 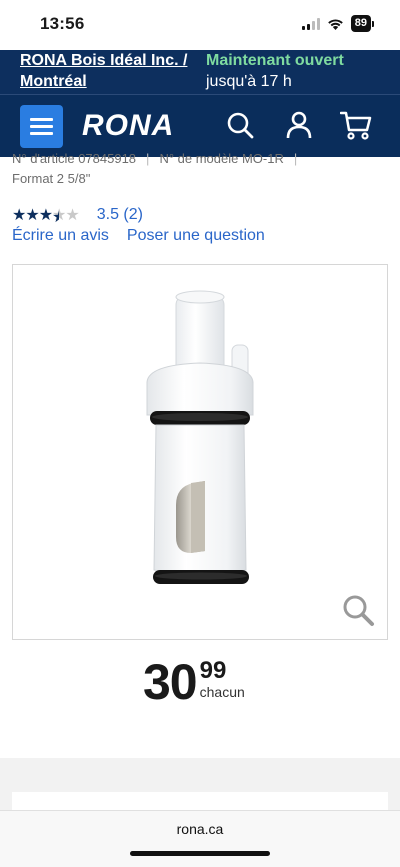 I want to click on store-hours: Maintenant ouvert jusqu'à 17 h, so click(x=275, y=71).